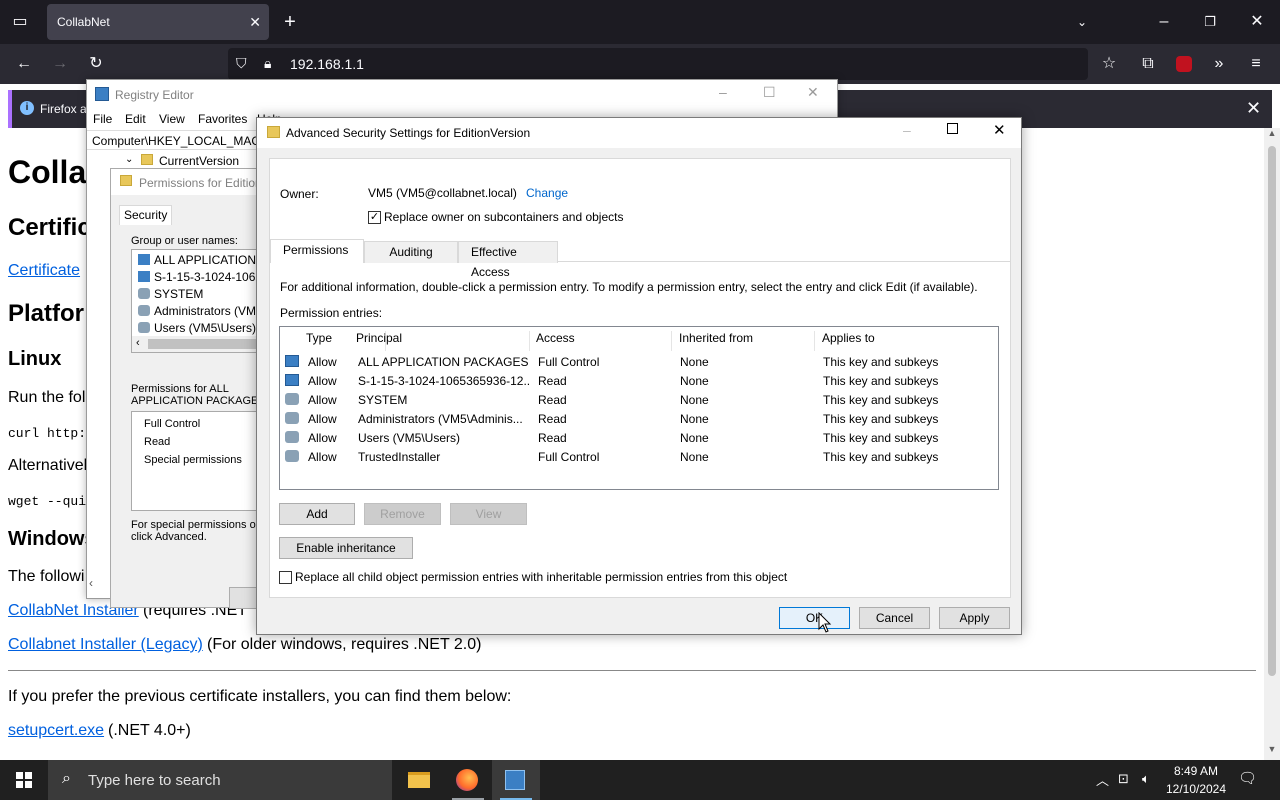 This screenshot has height=800, width=1280. Describe the element at coordinates (322, 438) in the screenshot. I see `row-type: Allow` at that location.